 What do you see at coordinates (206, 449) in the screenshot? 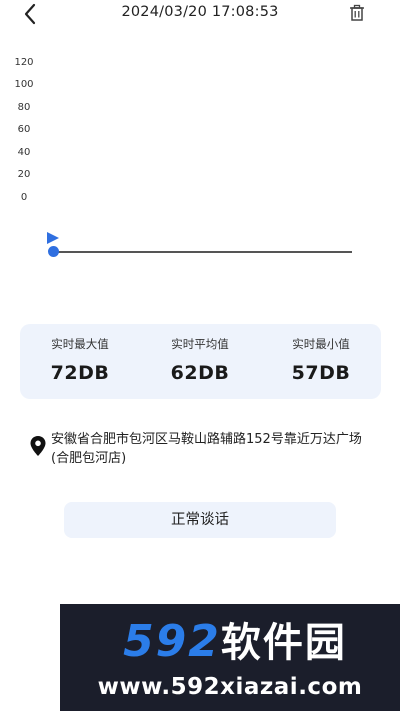
I see `location-address: 安徽省合肥市包河区马鞍山路辅路152号靠近万达广场(合肥包河店)` at bounding box center [206, 449].